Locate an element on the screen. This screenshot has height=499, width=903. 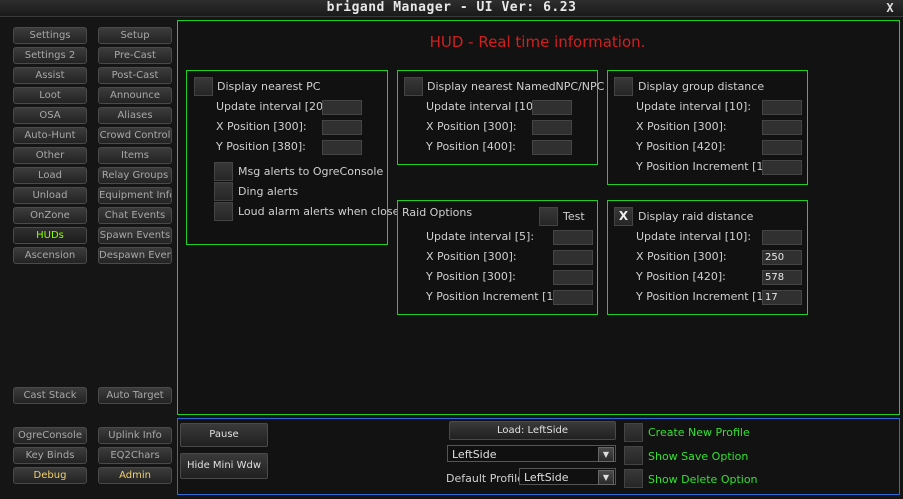
raid-distance-checkbox: X is located at coordinates (623, 216).